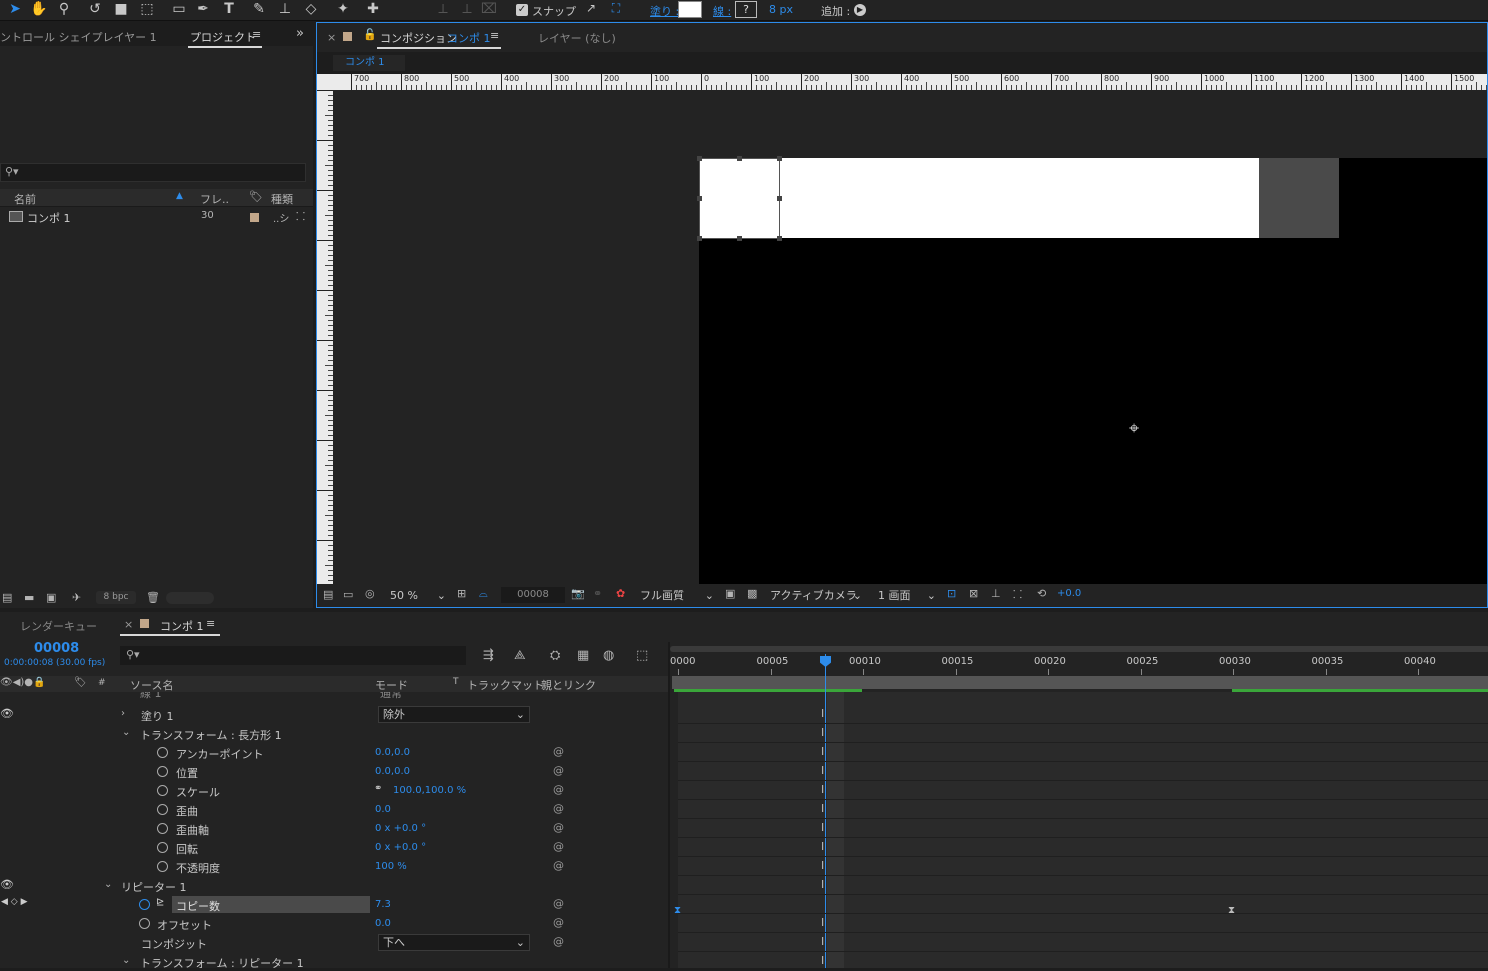  Describe the element at coordinates (583, 655) in the screenshot. I see `frame-blend-icon: ▦` at that location.